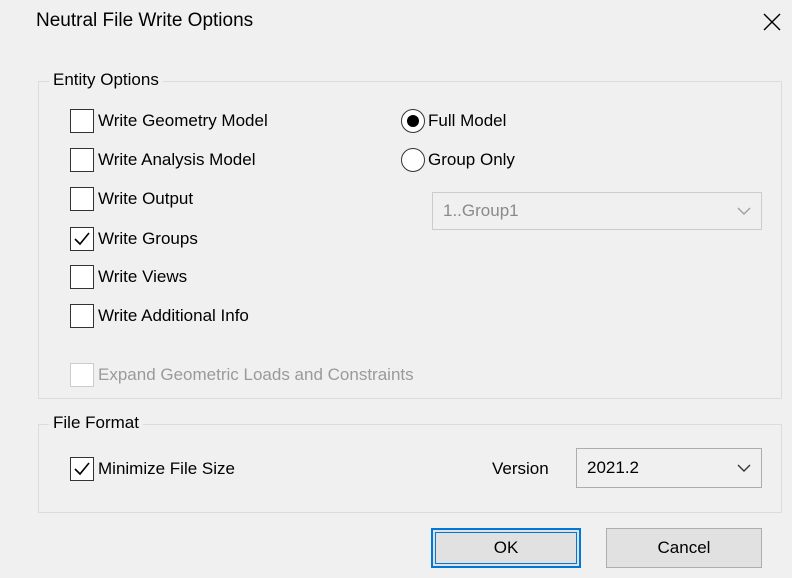 The height and width of the screenshot is (578, 792). Describe the element at coordinates (471, 159) in the screenshot. I see `radio-label: Group Only` at that location.